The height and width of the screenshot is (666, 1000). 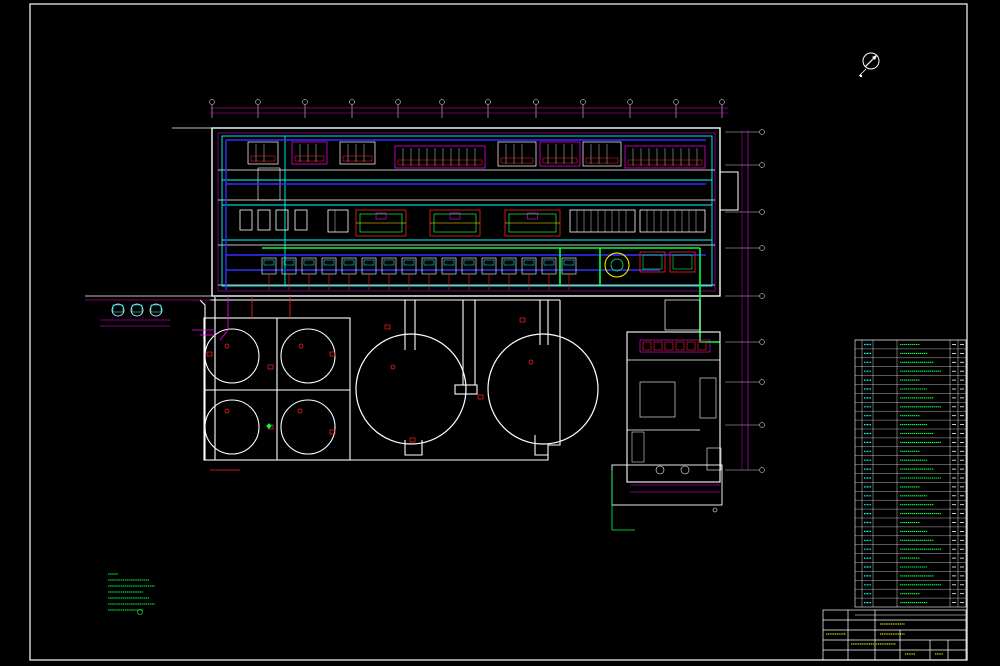 What do you see at coordinates (884, 639) in the screenshot?
I see `title-block-marks` at bounding box center [884, 639].